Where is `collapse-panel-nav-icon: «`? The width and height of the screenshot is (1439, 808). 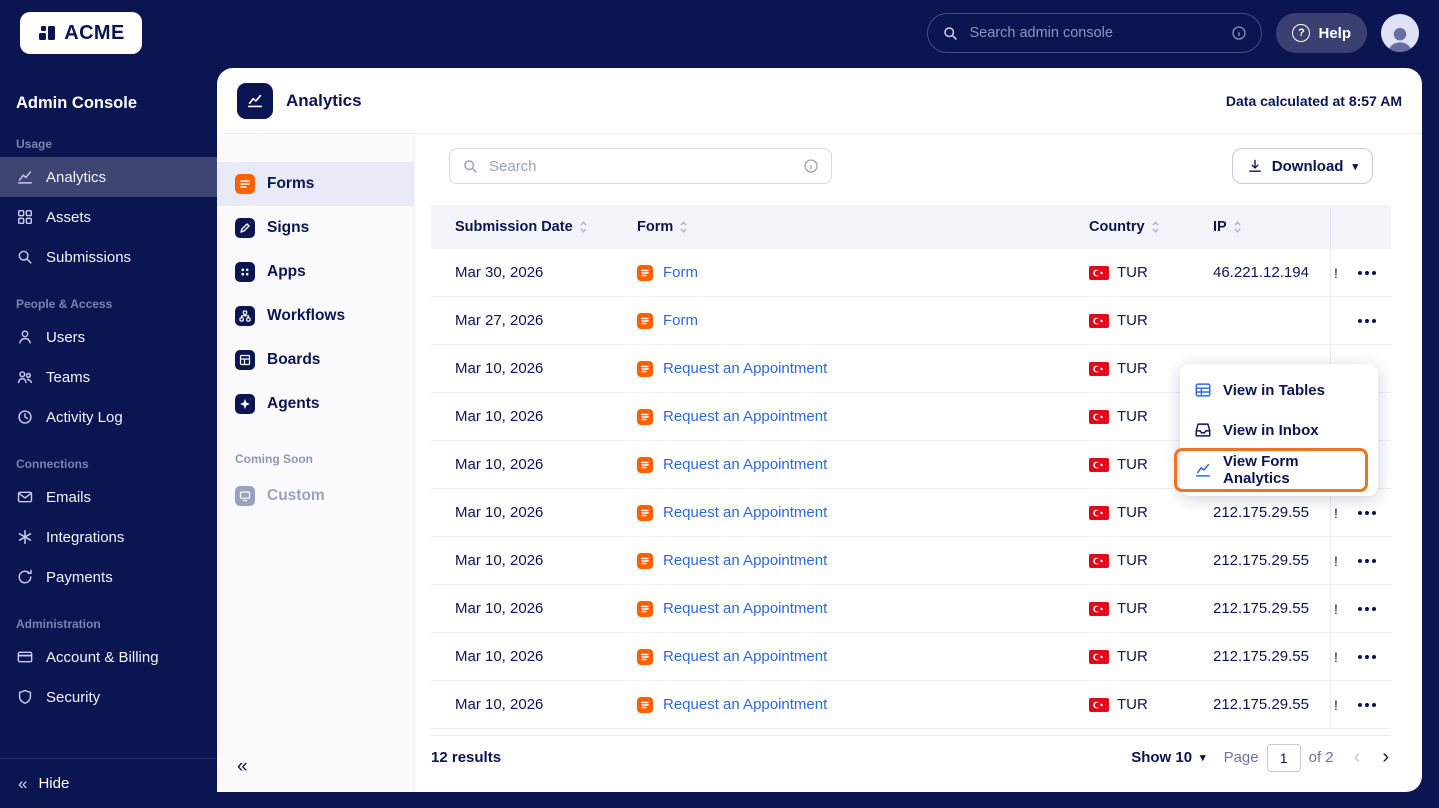
collapse-panel-nav-icon: « is located at coordinates (242, 767).